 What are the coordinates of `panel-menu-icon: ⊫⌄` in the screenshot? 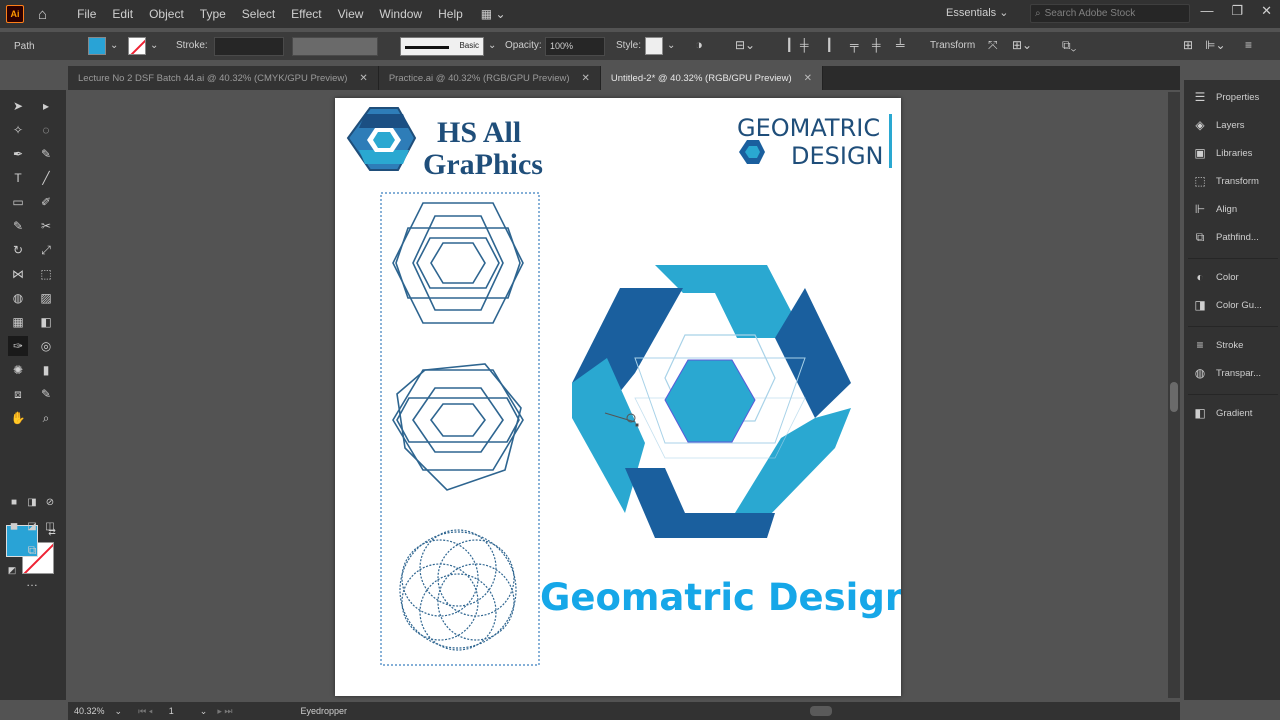 It's located at (1215, 45).